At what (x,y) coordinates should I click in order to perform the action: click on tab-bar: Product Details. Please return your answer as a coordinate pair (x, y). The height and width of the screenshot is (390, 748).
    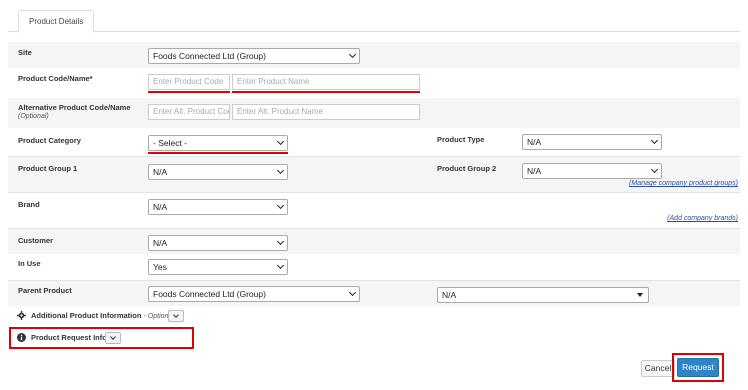
    Looking at the image, I should click on (374, 20).